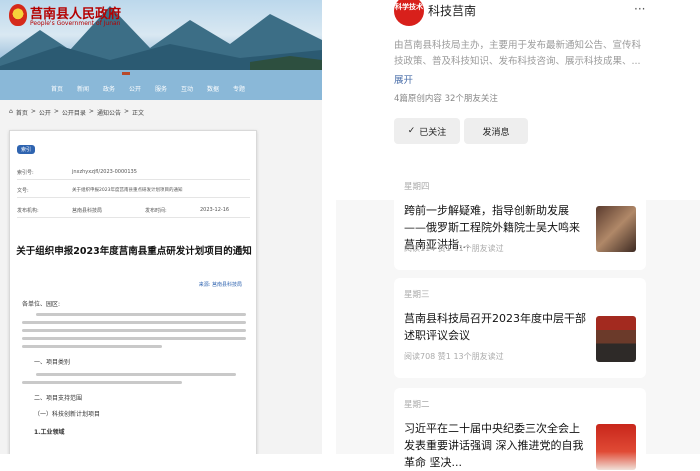 This screenshot has width=700, height=471. Describe the element at coordinates (220, 285) in the screenshot. I see `document-source: 来源: 莒南县科技局` at that location.